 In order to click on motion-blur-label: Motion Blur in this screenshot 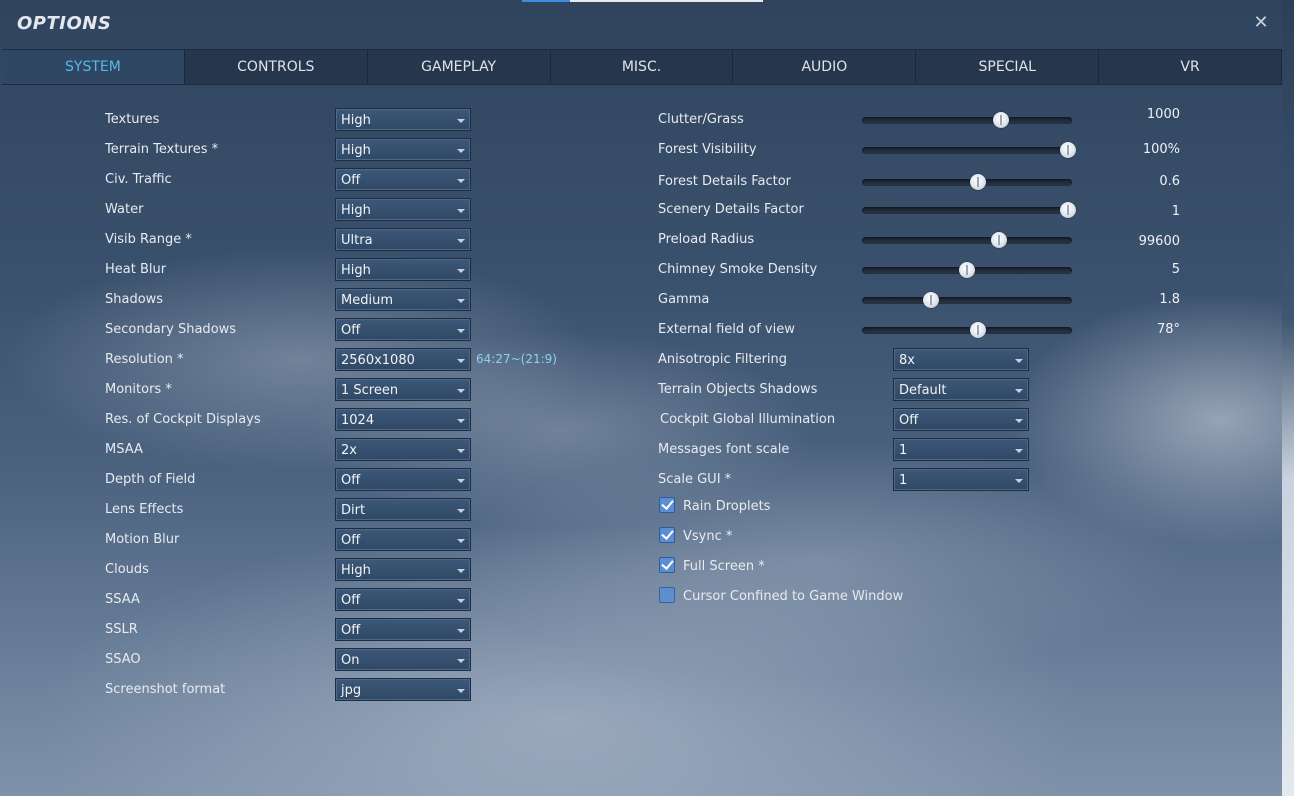, I will do `click(142, 539)`.